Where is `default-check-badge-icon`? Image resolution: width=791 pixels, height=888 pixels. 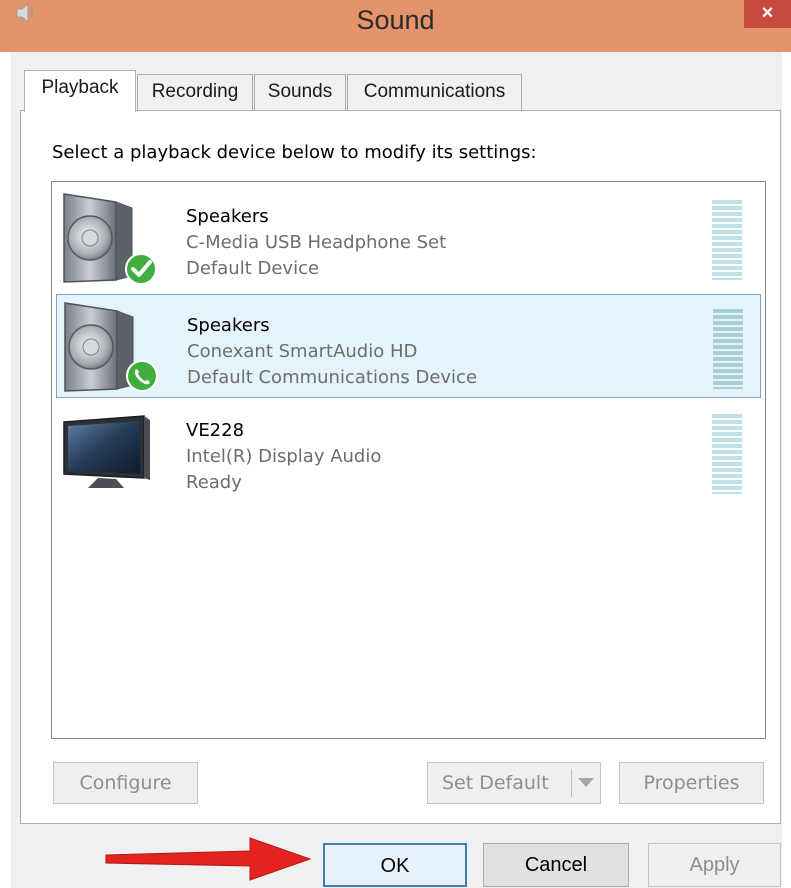 default-check-badge-icon is located at coordinates (141, 269).